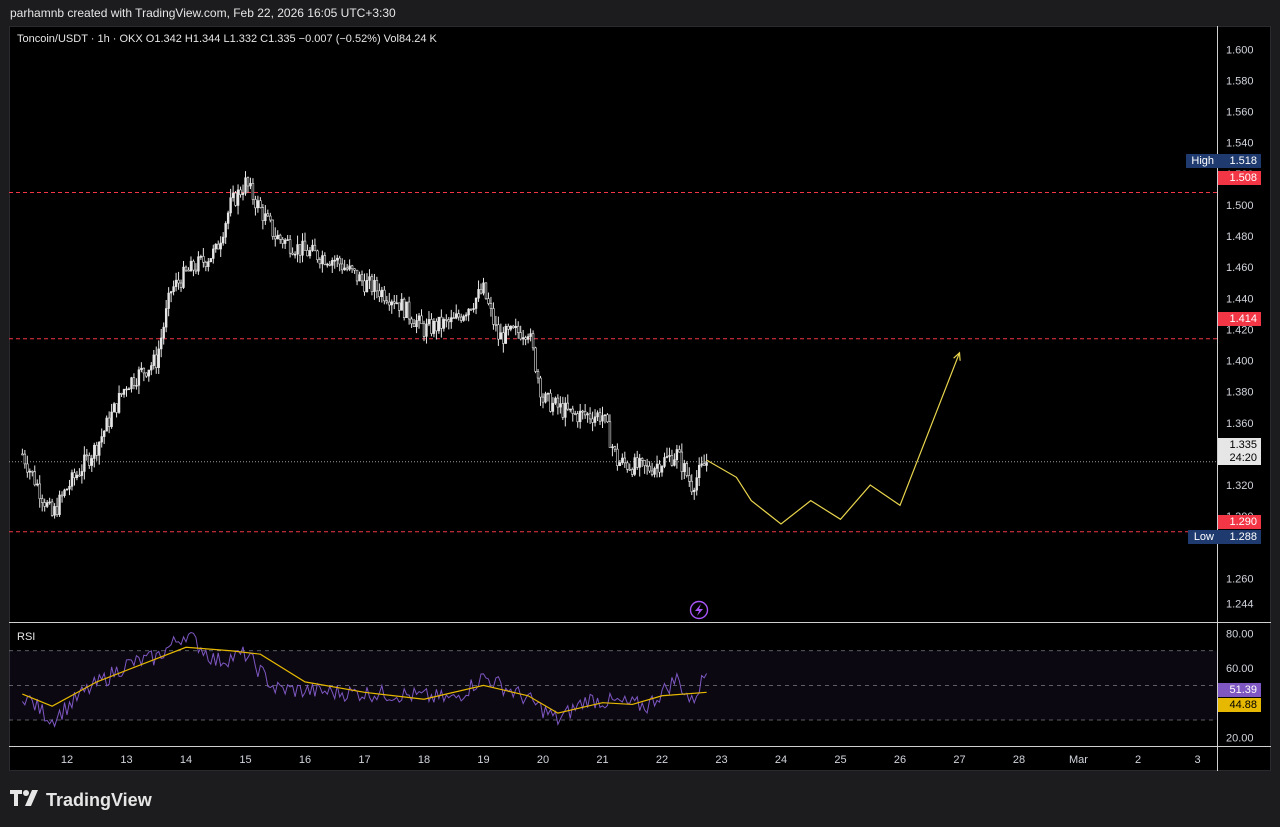 Image resolution: width=1280 pixels, height=827 pixels. I want to click on time-tick-19: 3, so click(1197, 760).